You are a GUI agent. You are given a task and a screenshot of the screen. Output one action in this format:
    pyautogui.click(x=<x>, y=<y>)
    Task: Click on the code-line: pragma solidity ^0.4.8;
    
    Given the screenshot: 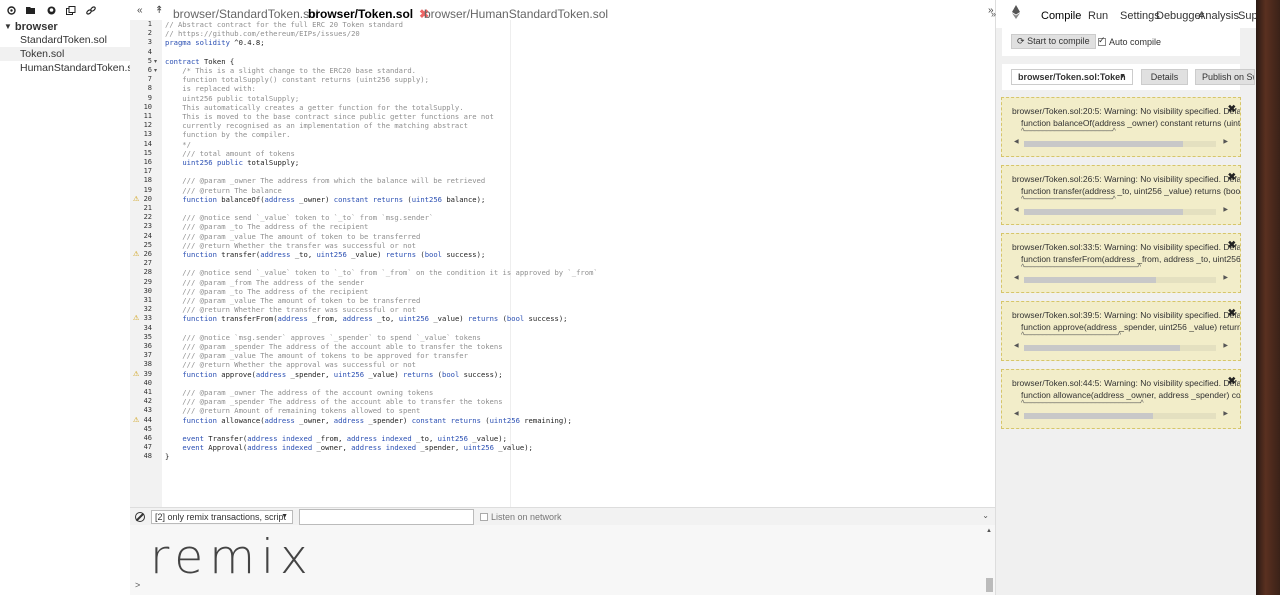 What is the action you would take?
    pyautogui.click(x=215, y=42)
    